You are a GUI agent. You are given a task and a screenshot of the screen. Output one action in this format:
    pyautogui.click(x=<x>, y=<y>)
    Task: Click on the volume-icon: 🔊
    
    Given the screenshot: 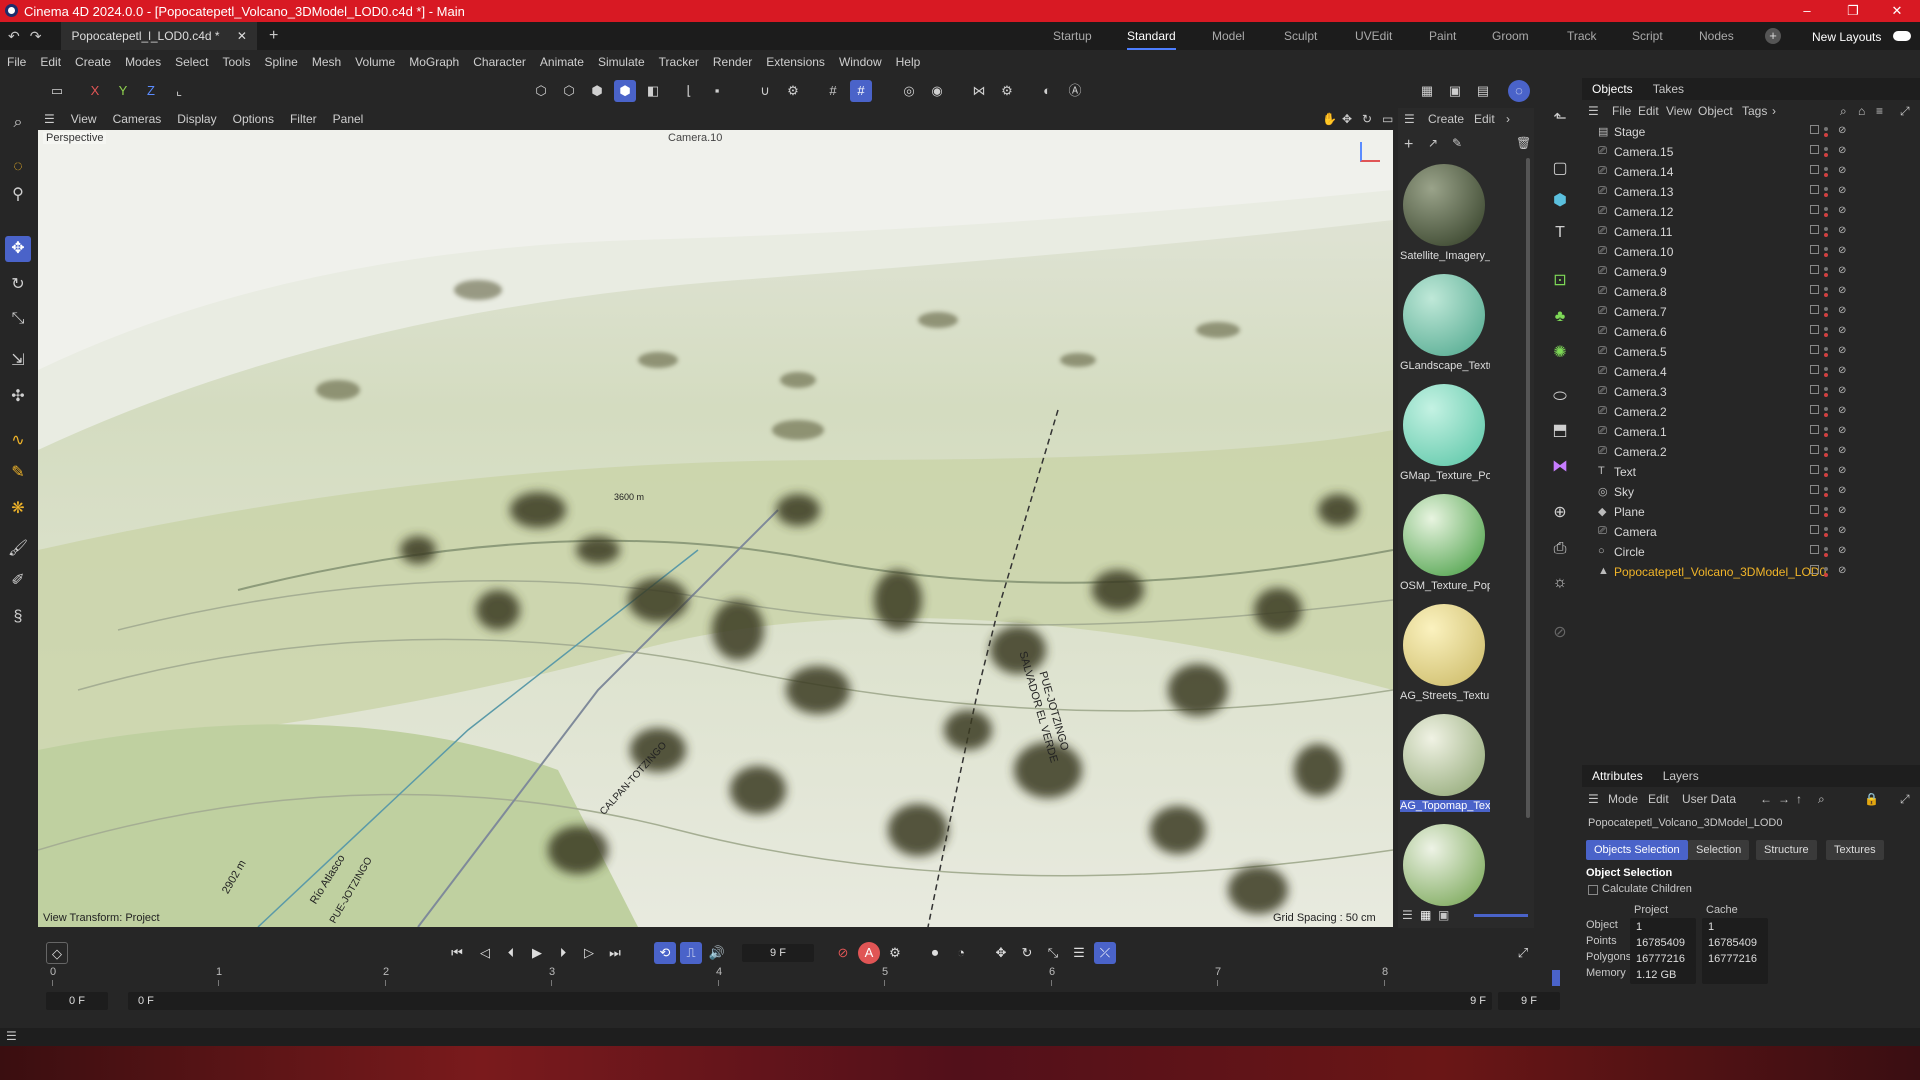 What is the action you would take?
    pyautogui.click(x=717, y=953)
    